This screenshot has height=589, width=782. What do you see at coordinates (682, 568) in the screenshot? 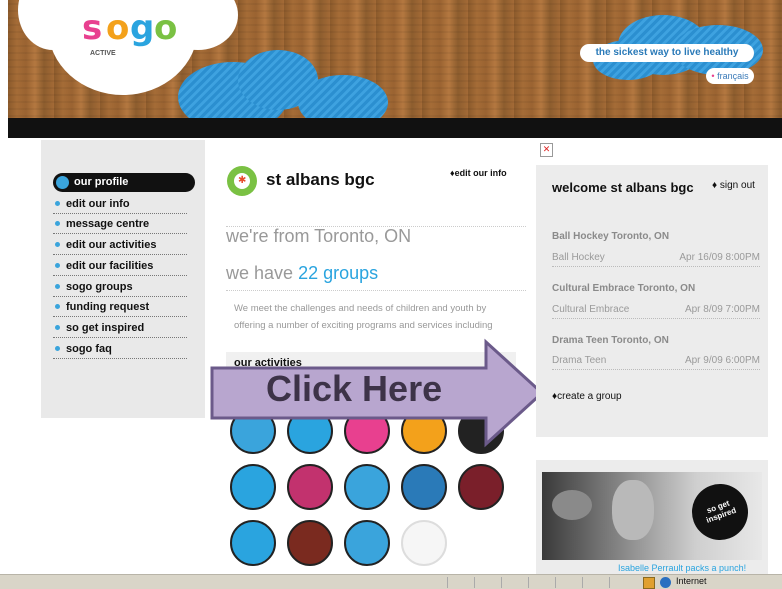
I see `promo-caption: Isabelle Perrault packs a punch!` at bounding box center [682, 568].